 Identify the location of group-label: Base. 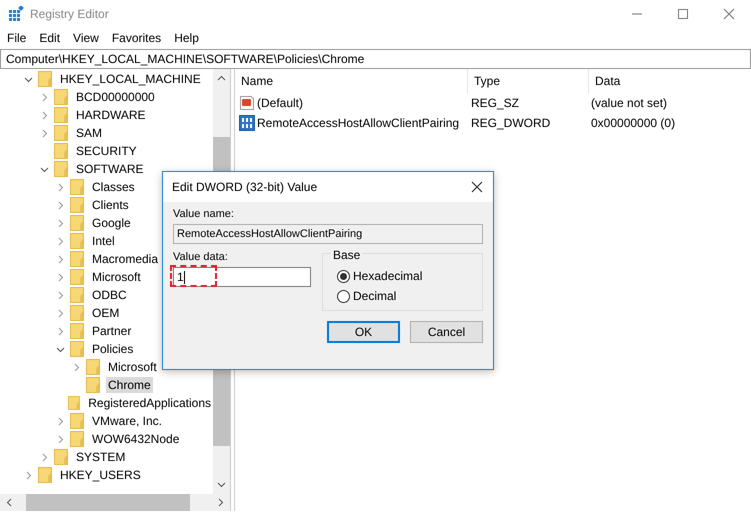
(346, 255).